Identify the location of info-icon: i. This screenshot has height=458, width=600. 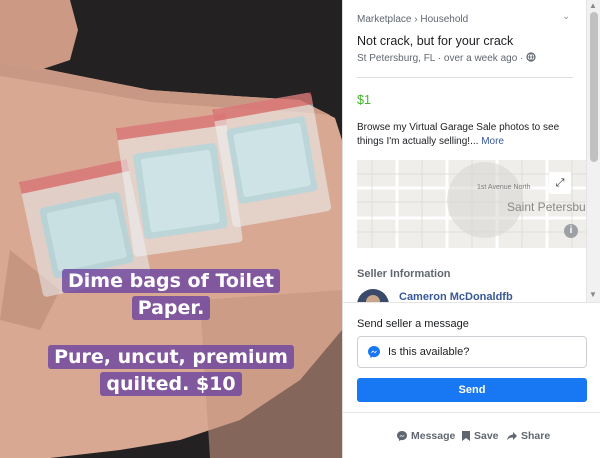
(571, 231).